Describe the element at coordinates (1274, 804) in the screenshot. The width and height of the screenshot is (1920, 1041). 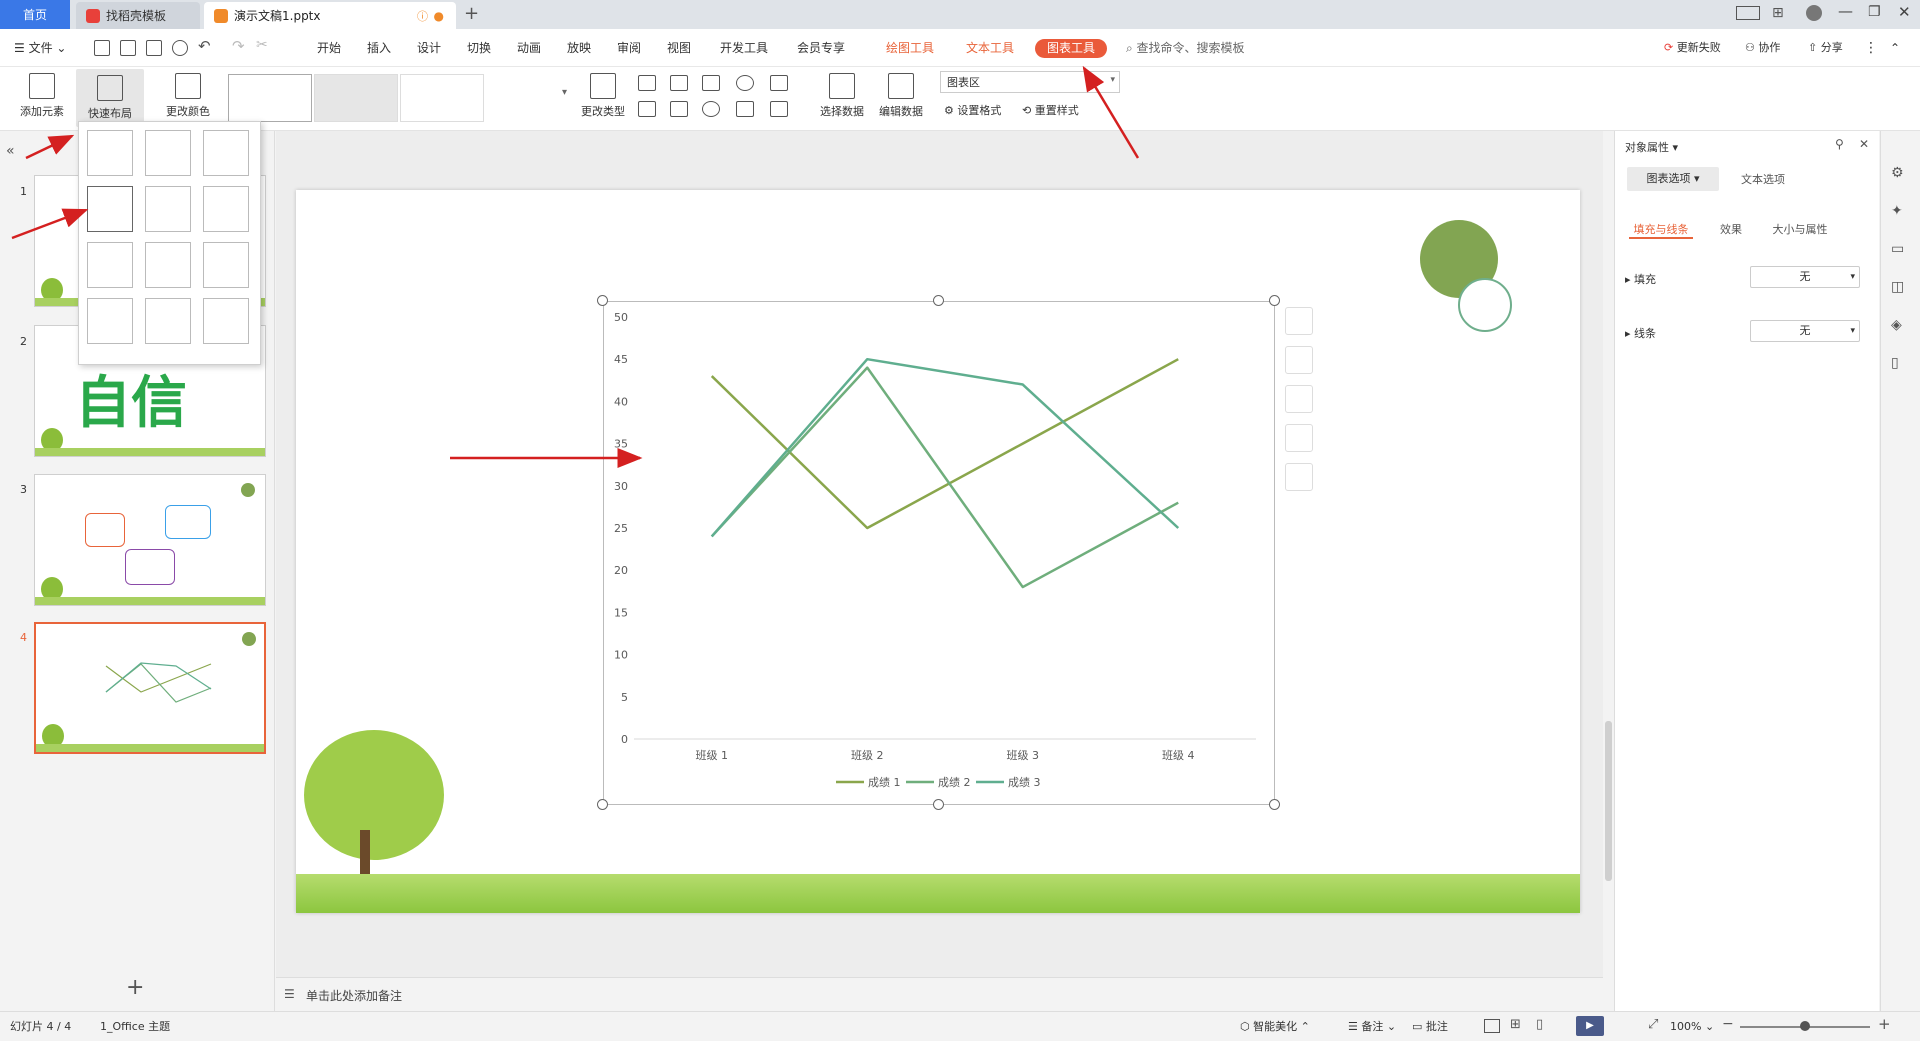
I see `resize-handle-bottom-right` at that location.